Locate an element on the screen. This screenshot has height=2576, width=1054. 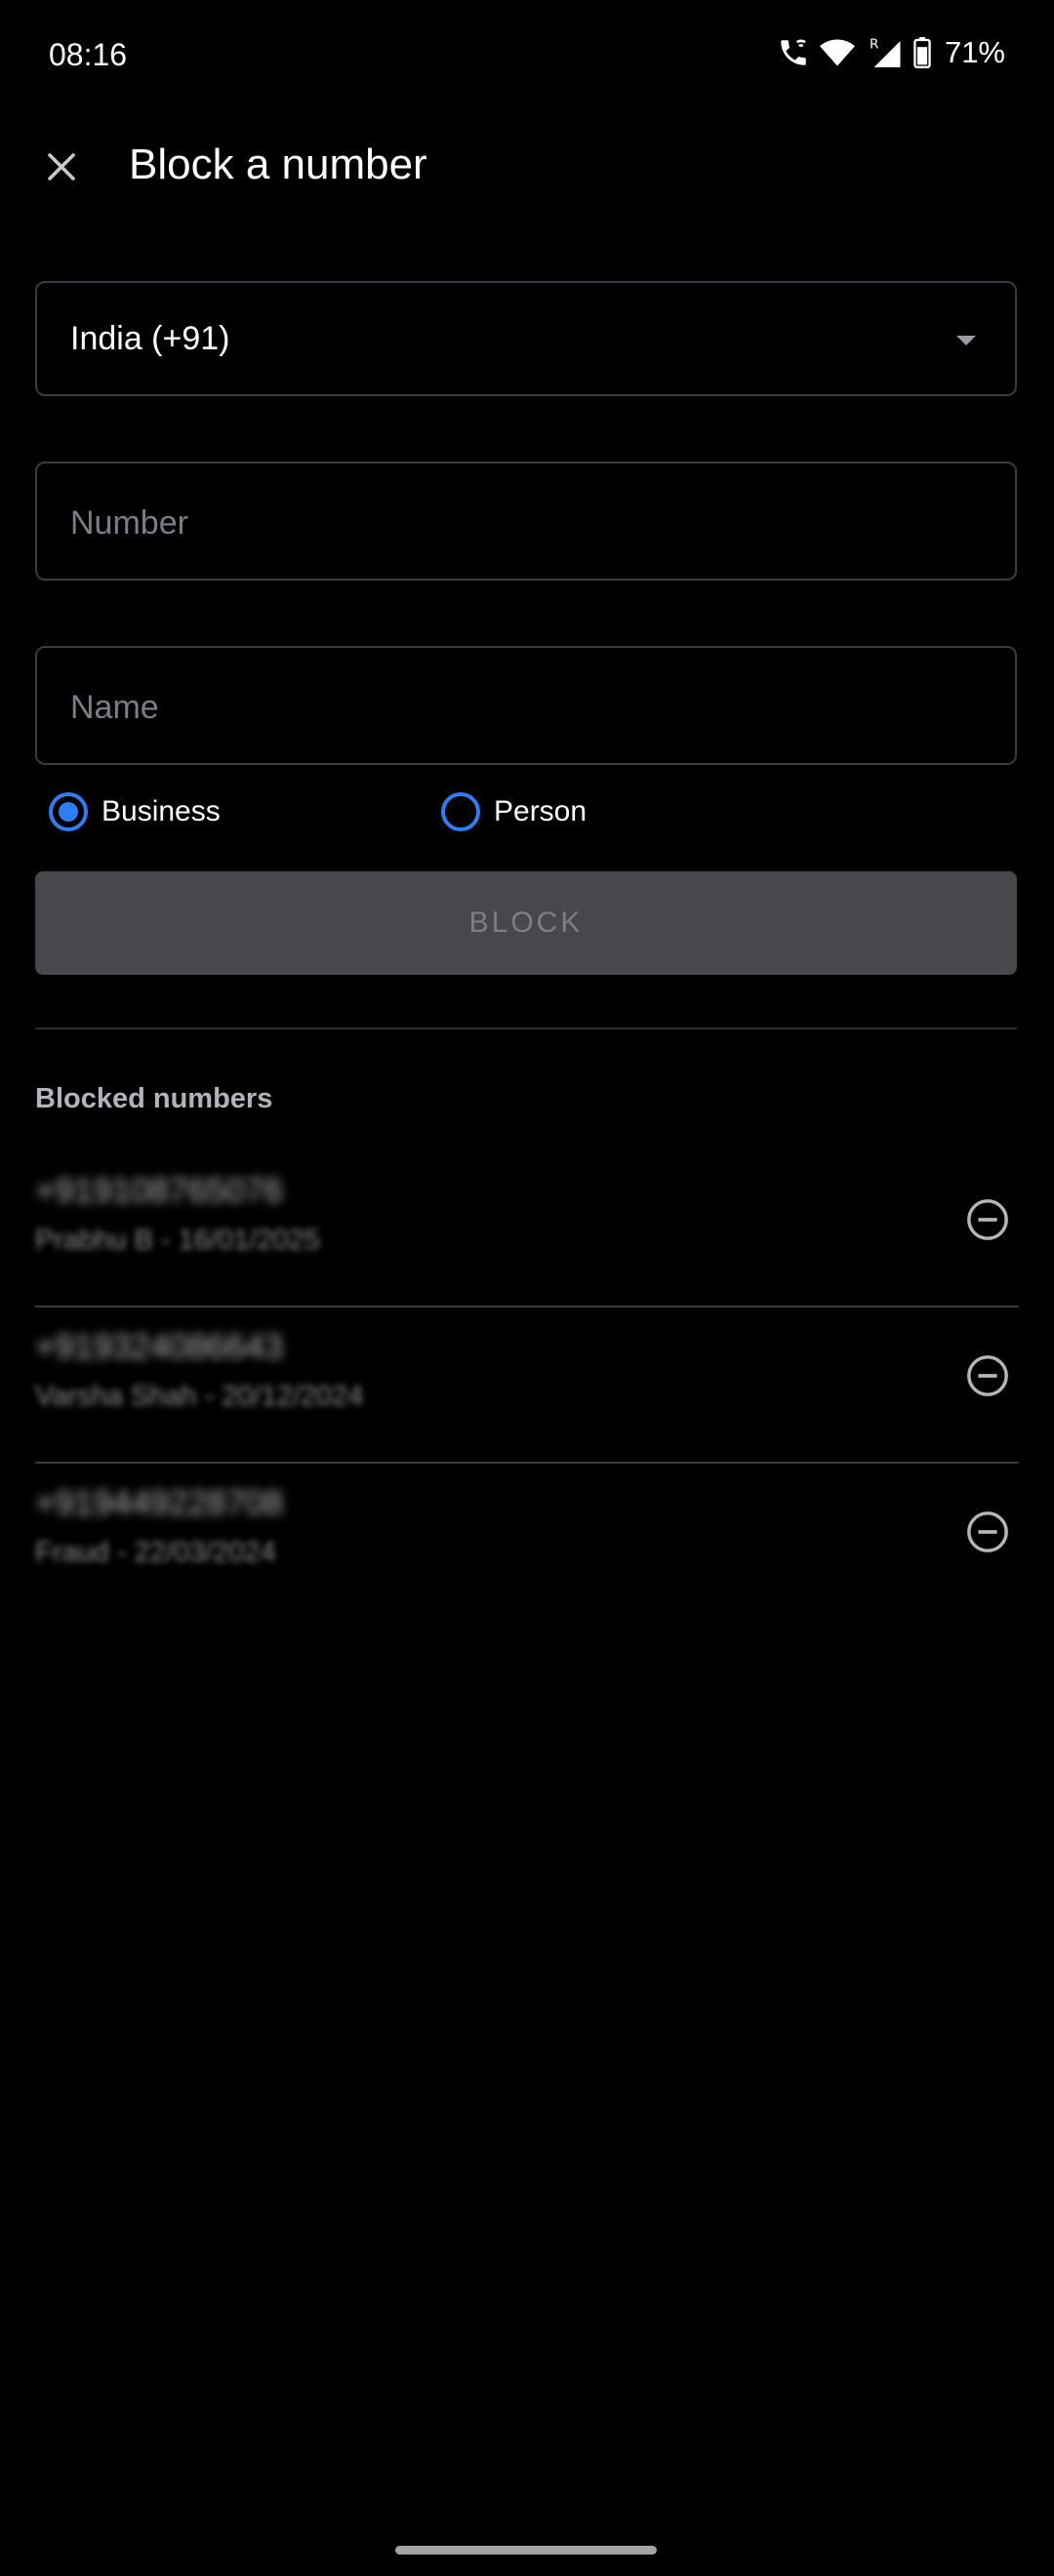
battery-icon is located at coordinates (922, 52).